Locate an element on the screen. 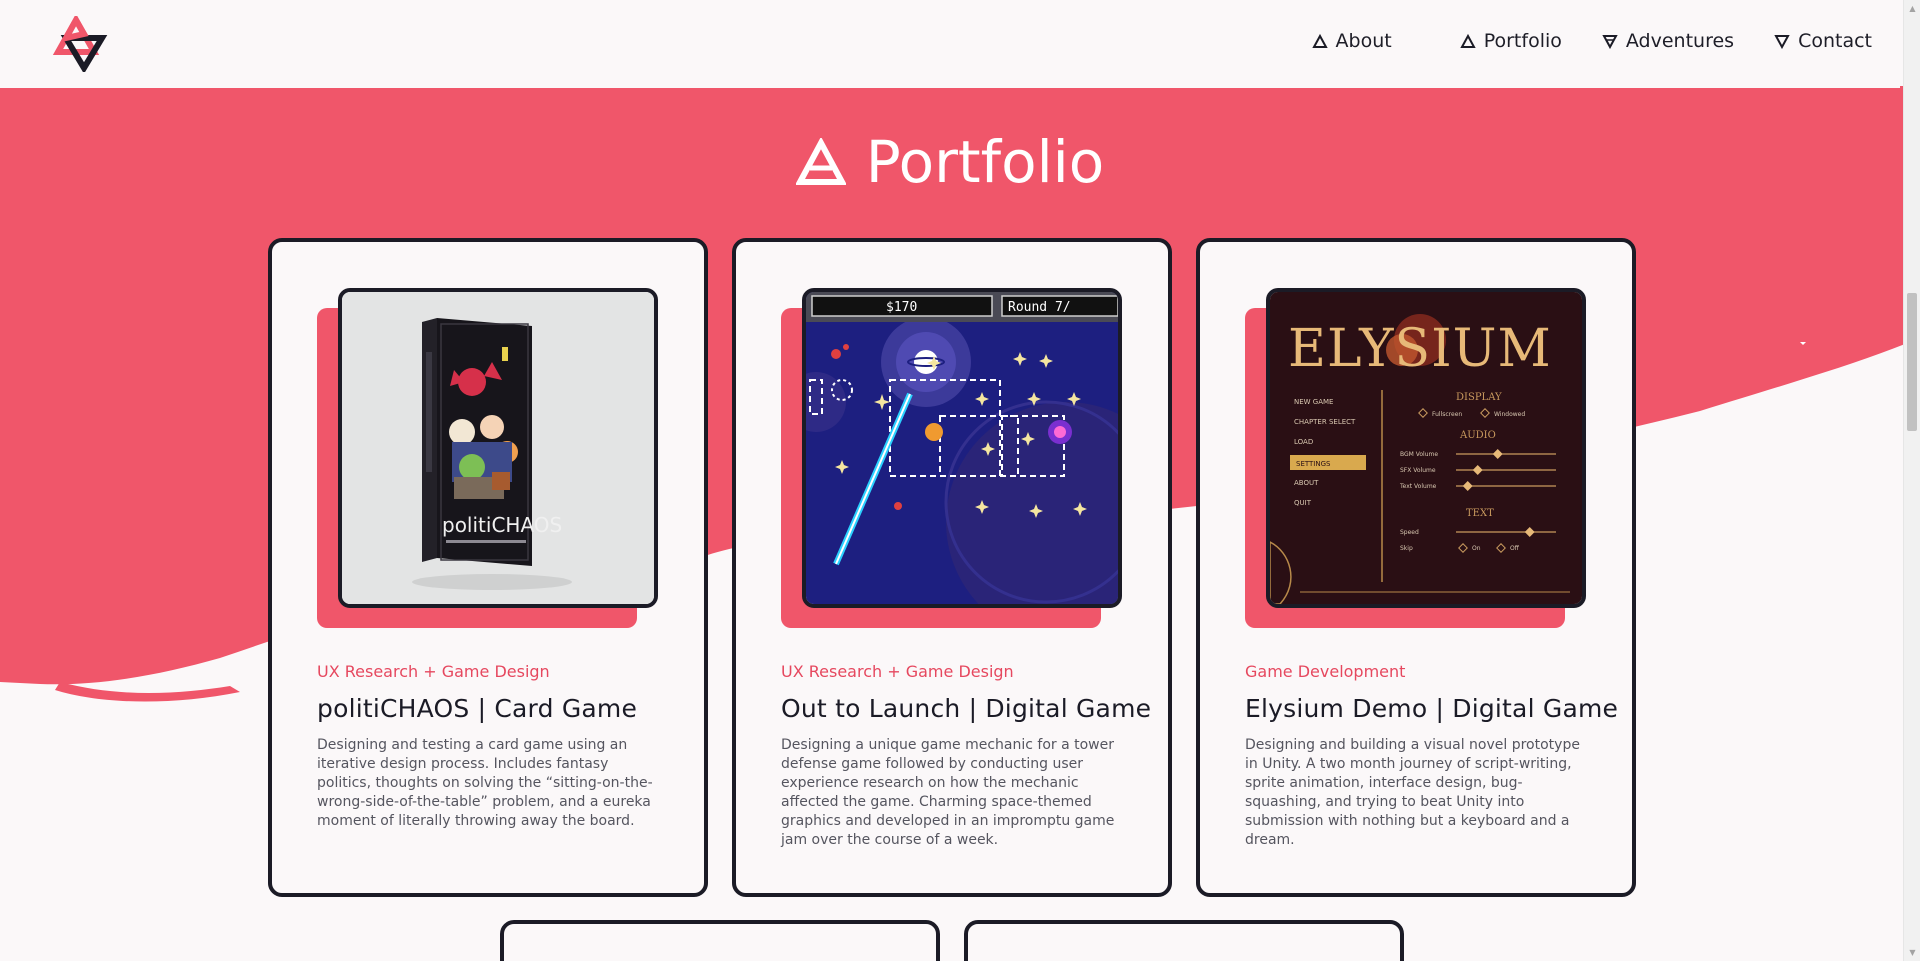 Image resolution: width=1920 pixels, height=961 pixels. option-text: Speed is located at coordinates (1409, 532).